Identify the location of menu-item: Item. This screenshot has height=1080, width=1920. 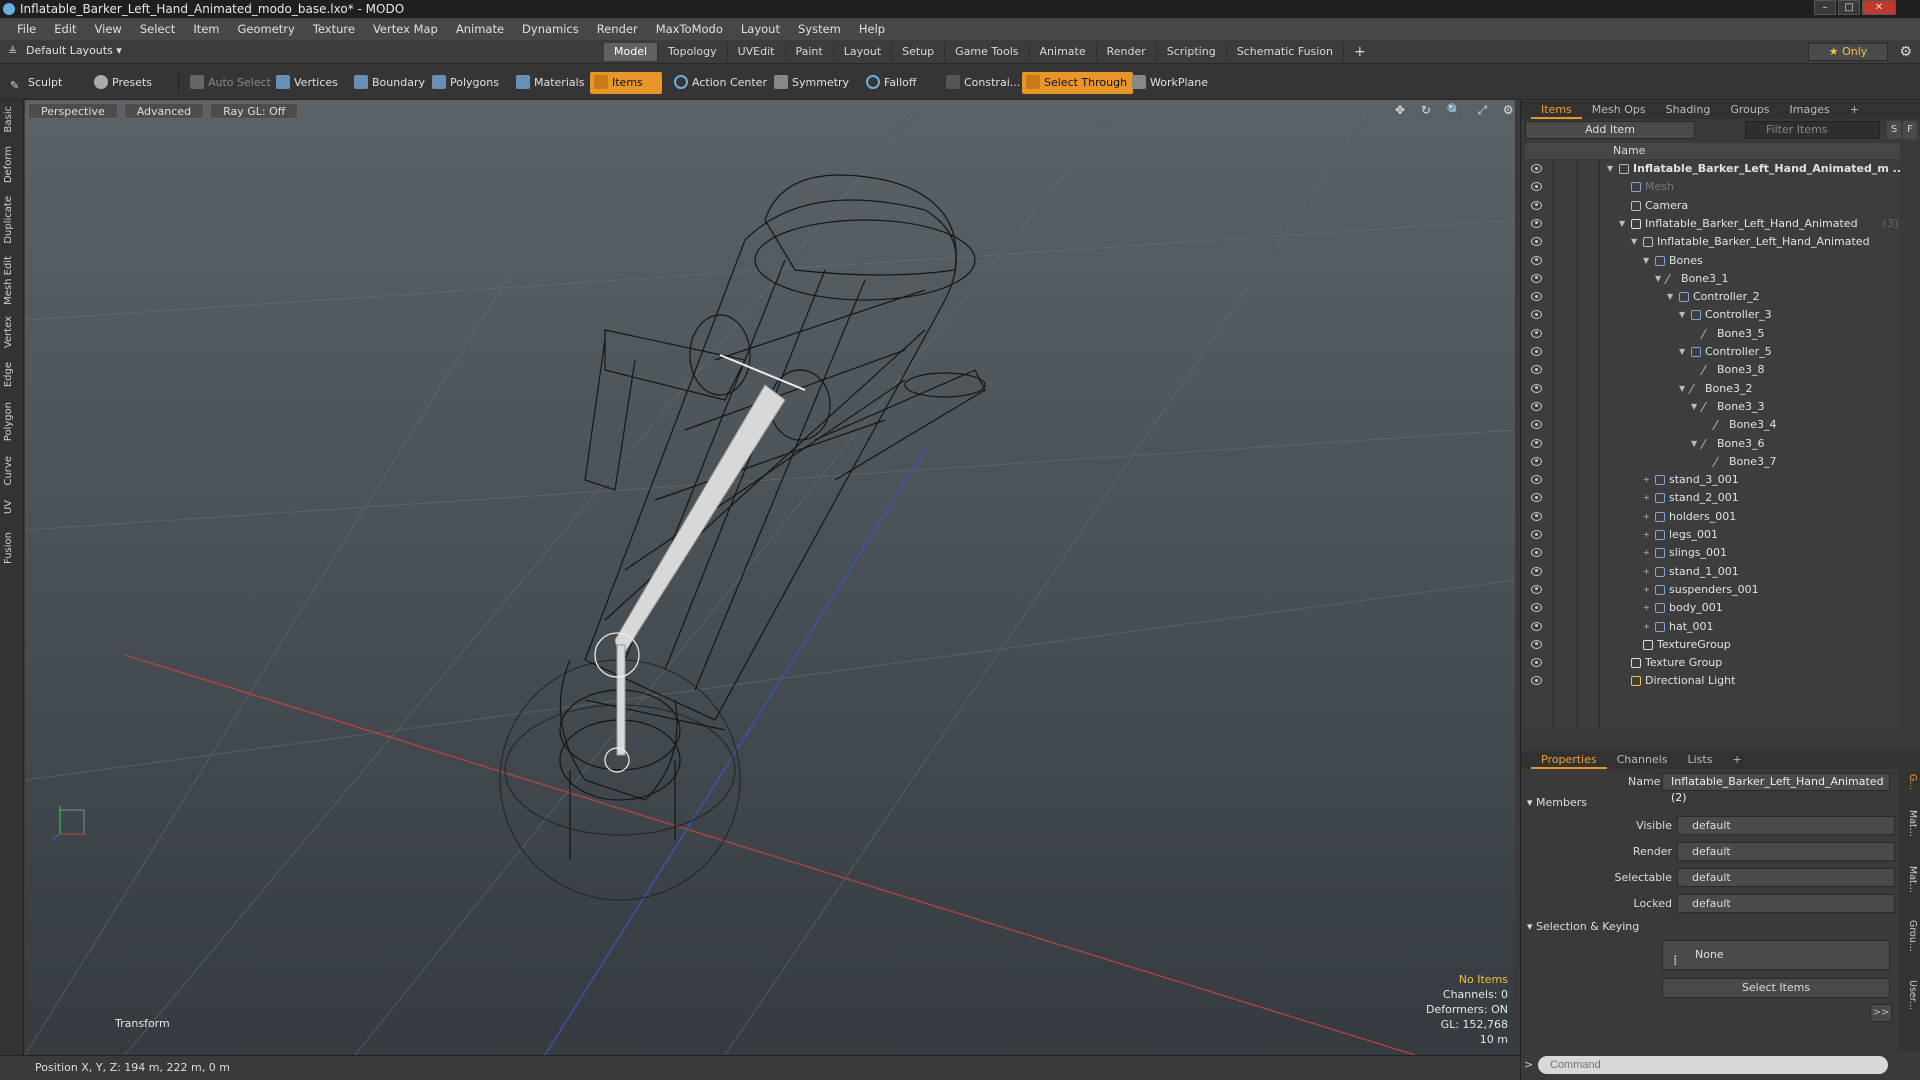
(206, 29).